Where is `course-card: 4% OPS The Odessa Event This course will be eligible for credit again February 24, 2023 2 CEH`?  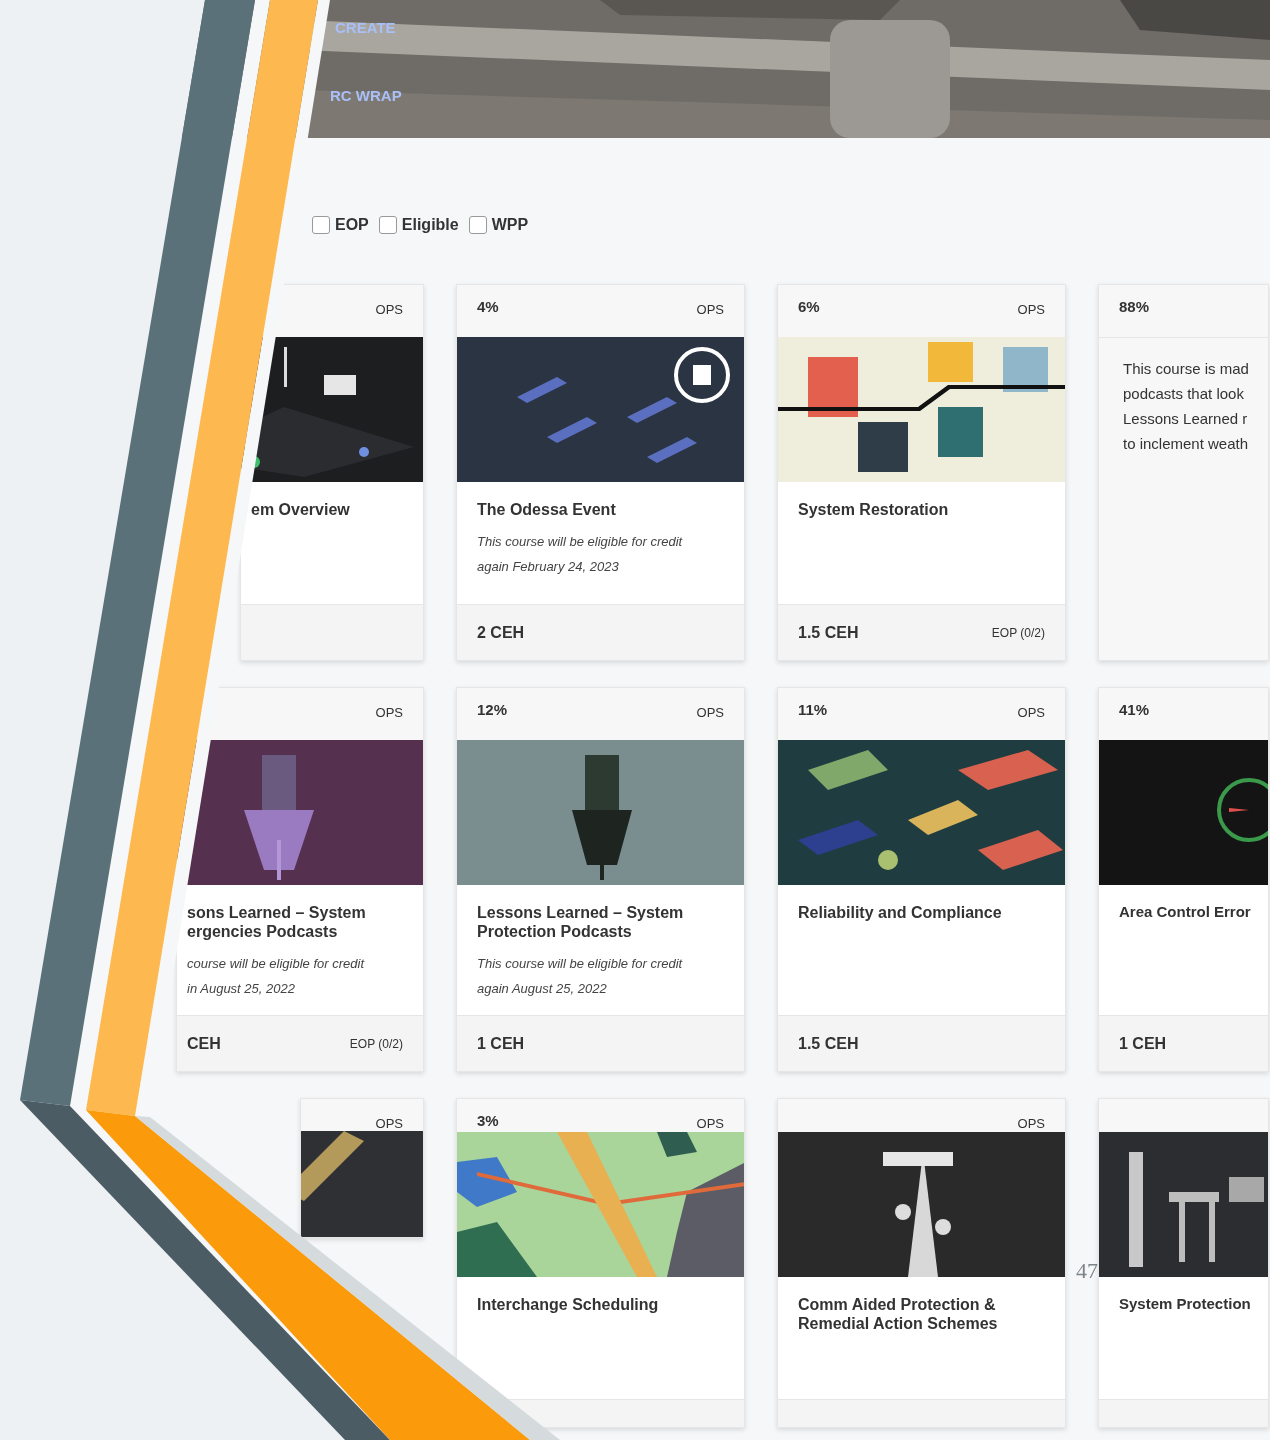
course-card: 4% OPS The Odessa Event This course will be eligible for credit again February 24, 2023 2 CEH is located at coordinates (600, 472).